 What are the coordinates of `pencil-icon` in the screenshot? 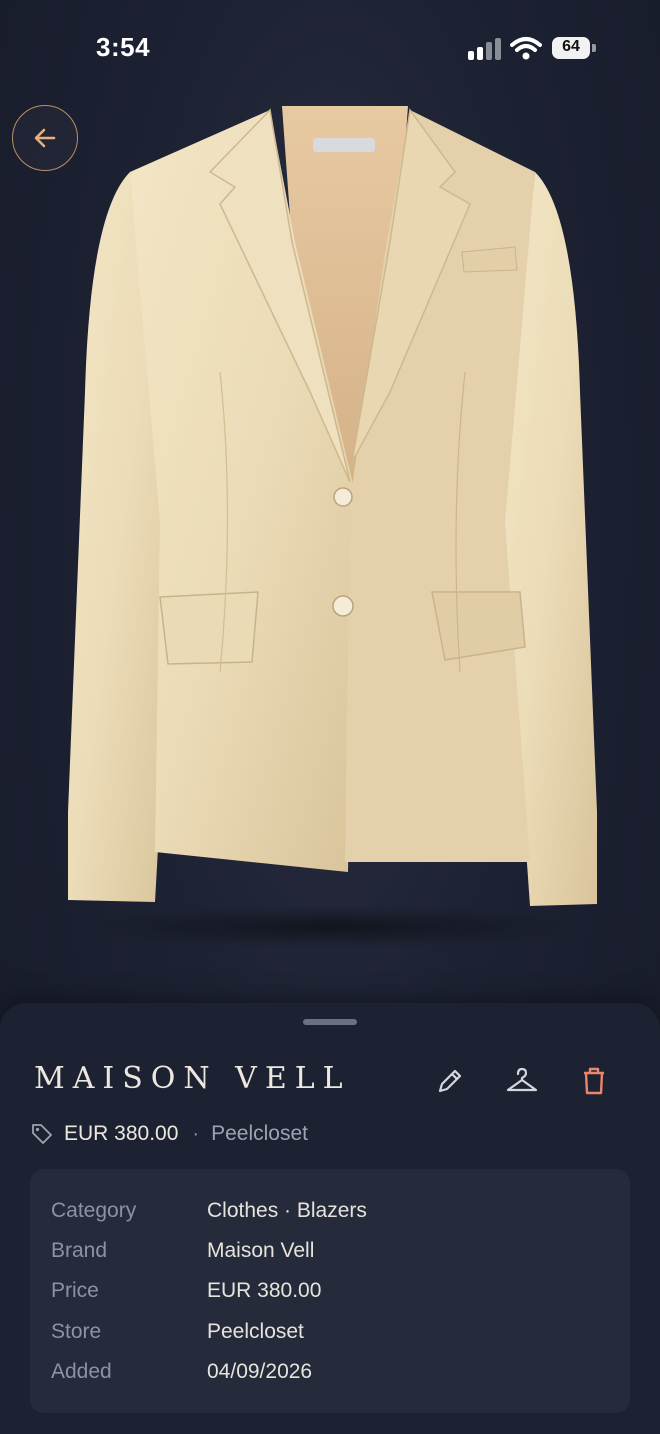 It's located at (450, 1081).